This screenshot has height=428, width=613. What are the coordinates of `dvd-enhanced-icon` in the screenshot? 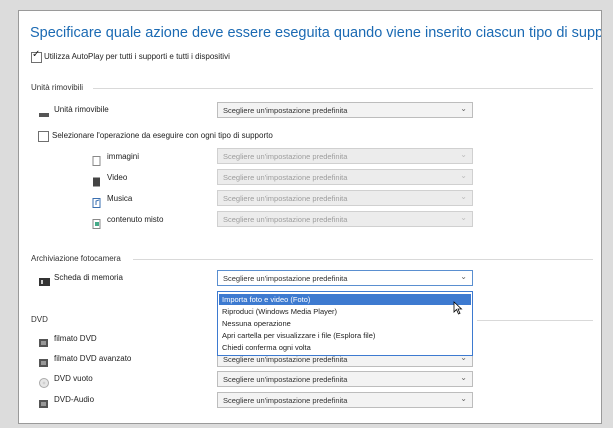 It's located at (44, 361).